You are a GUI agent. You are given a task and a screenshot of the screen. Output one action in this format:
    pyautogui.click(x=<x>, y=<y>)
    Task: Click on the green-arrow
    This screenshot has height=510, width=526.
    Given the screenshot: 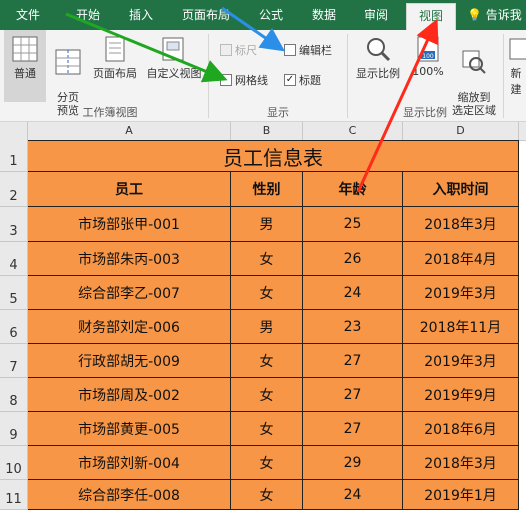 What is the action you would take?
    pyautogui.click(x=146, y=47)
    